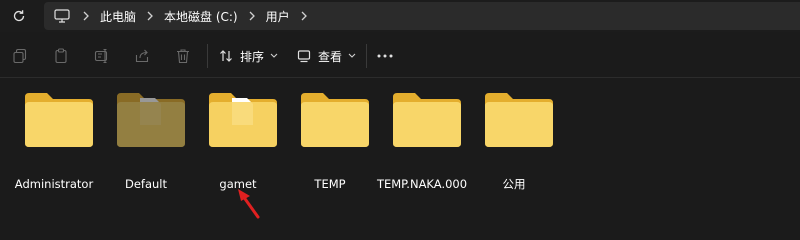  I want to click on folder-item: 公用, so click(514, 151).